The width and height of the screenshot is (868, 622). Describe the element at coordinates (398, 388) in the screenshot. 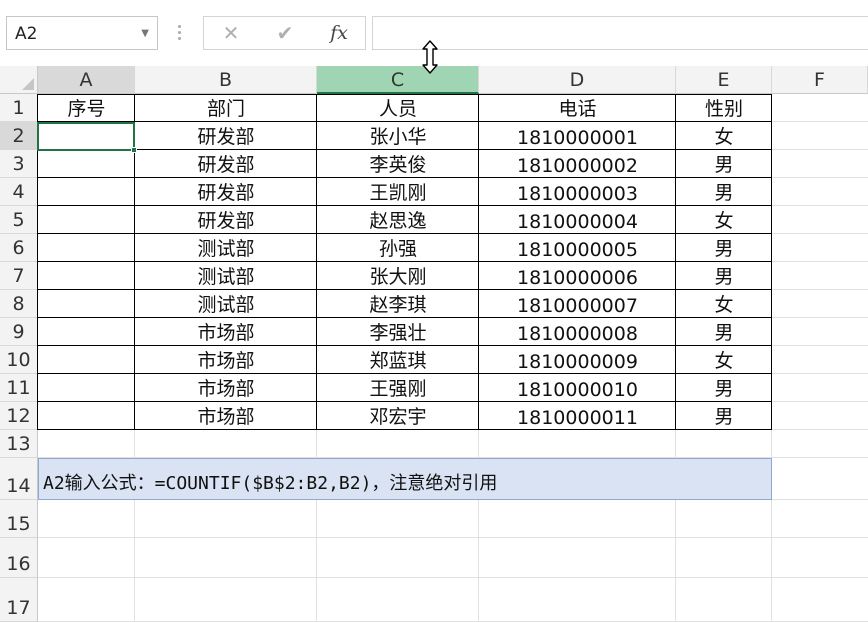

I see `table-cell: 王强刚` at that location.